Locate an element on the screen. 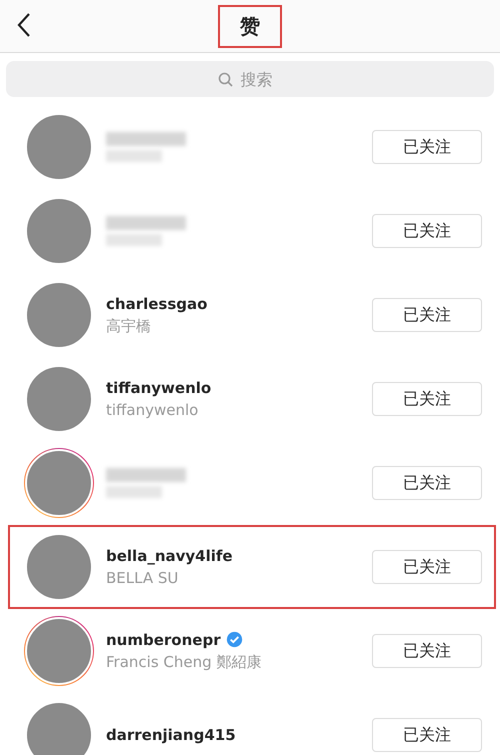 The width and height of the screenshot is (500, 755). full-name: Francis Cheng 鄭紹康 is located at coordinates (184, 662).